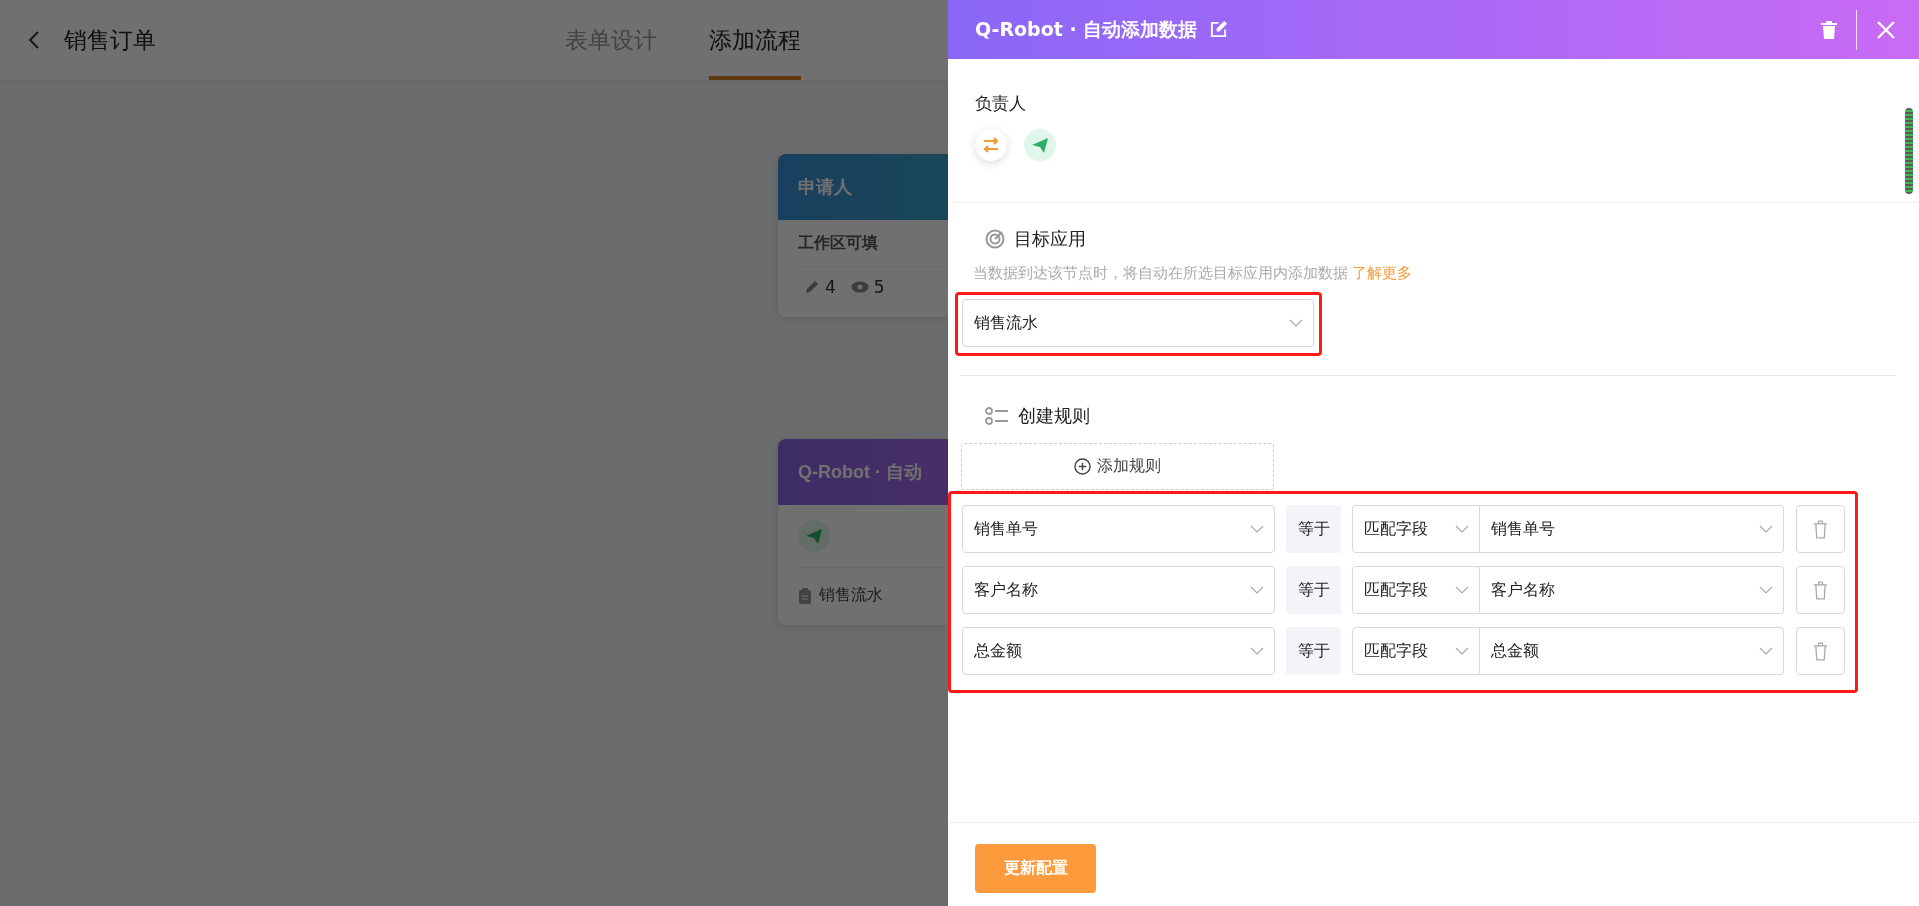 The image size is (1919, 906). What do you see at coordinates (1886, 29) in the screenshot?
I see `close-icon` at bounding box center [1886, 29].